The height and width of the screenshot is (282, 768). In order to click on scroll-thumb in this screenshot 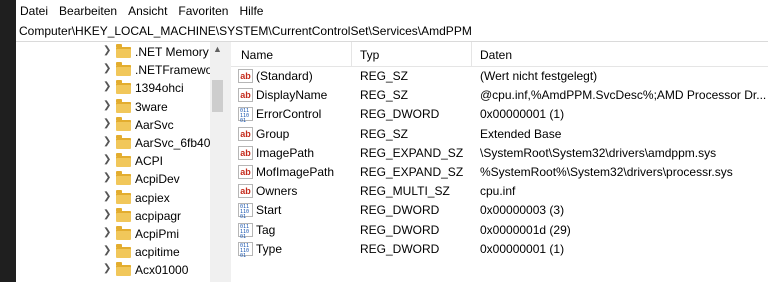, I will do `click(217, 96)`.